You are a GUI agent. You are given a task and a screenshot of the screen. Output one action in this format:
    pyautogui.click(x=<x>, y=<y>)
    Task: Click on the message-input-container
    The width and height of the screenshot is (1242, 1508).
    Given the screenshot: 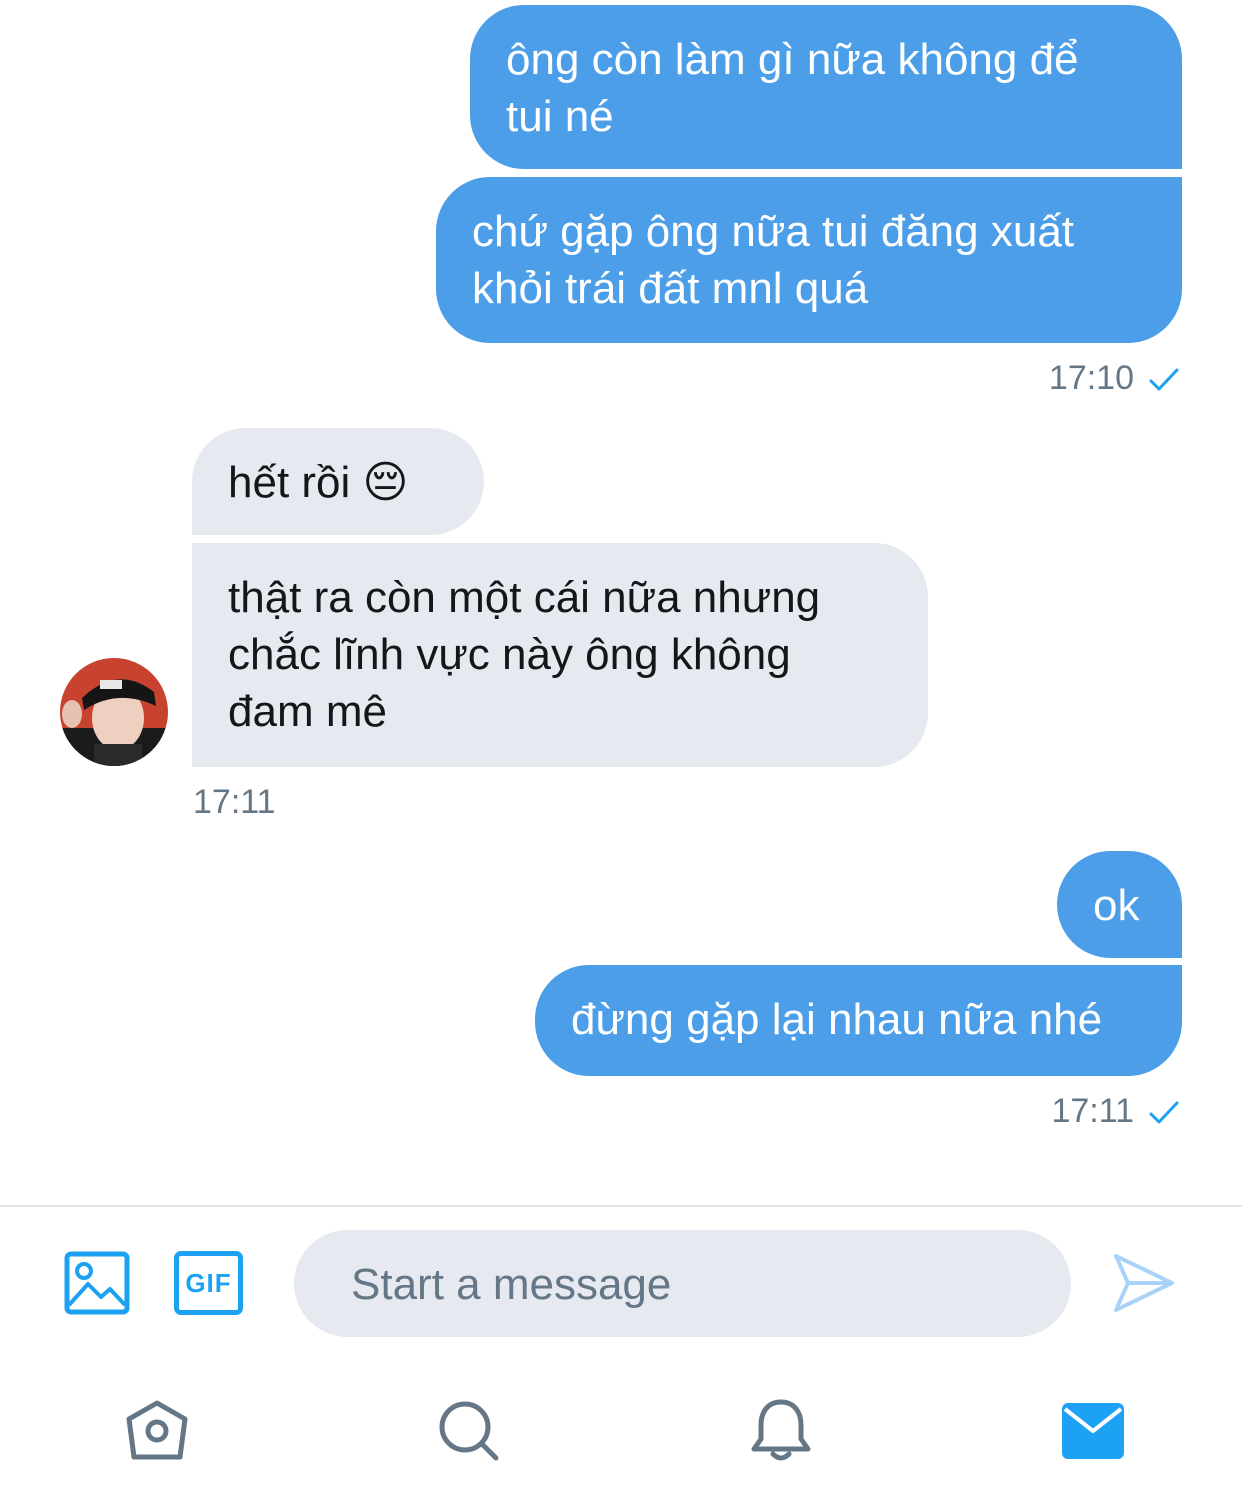 What is the action you would take?
    pyautogui.click(x=682, y=1284)
    